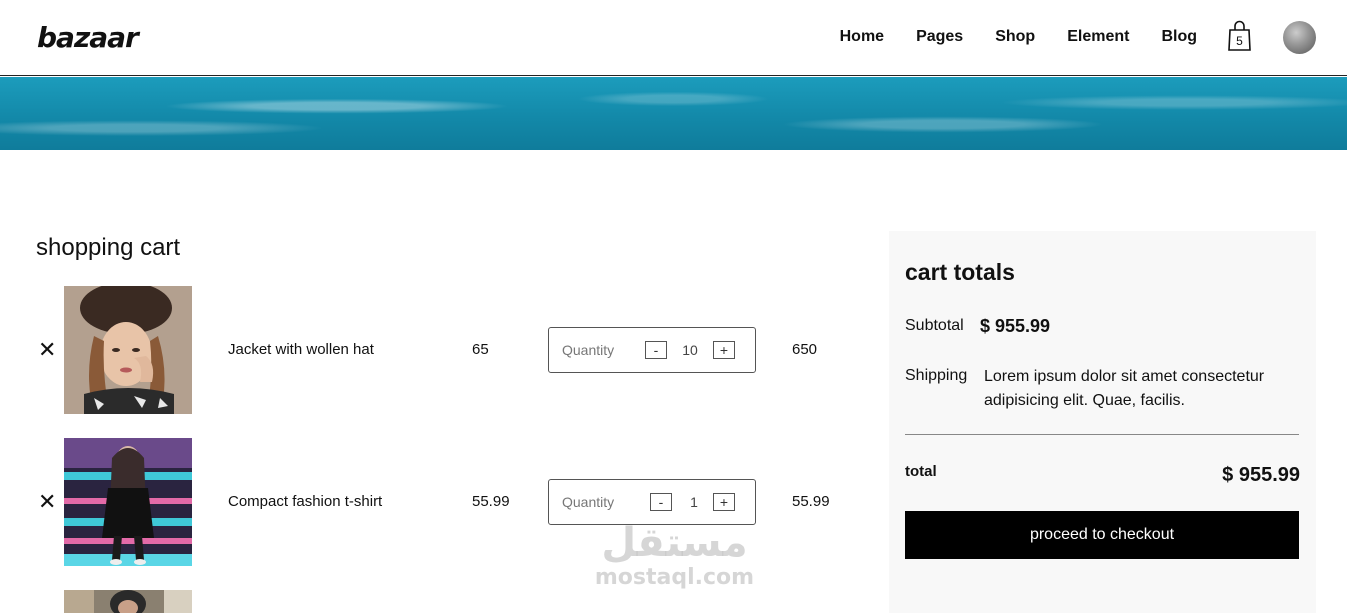 Image resolution: width=1347 pixels, height=613 pixels. What do you see at coordinates (1299, 37) in the screenshot?
I see `user-avatar` at bounding box center [1299, 37].